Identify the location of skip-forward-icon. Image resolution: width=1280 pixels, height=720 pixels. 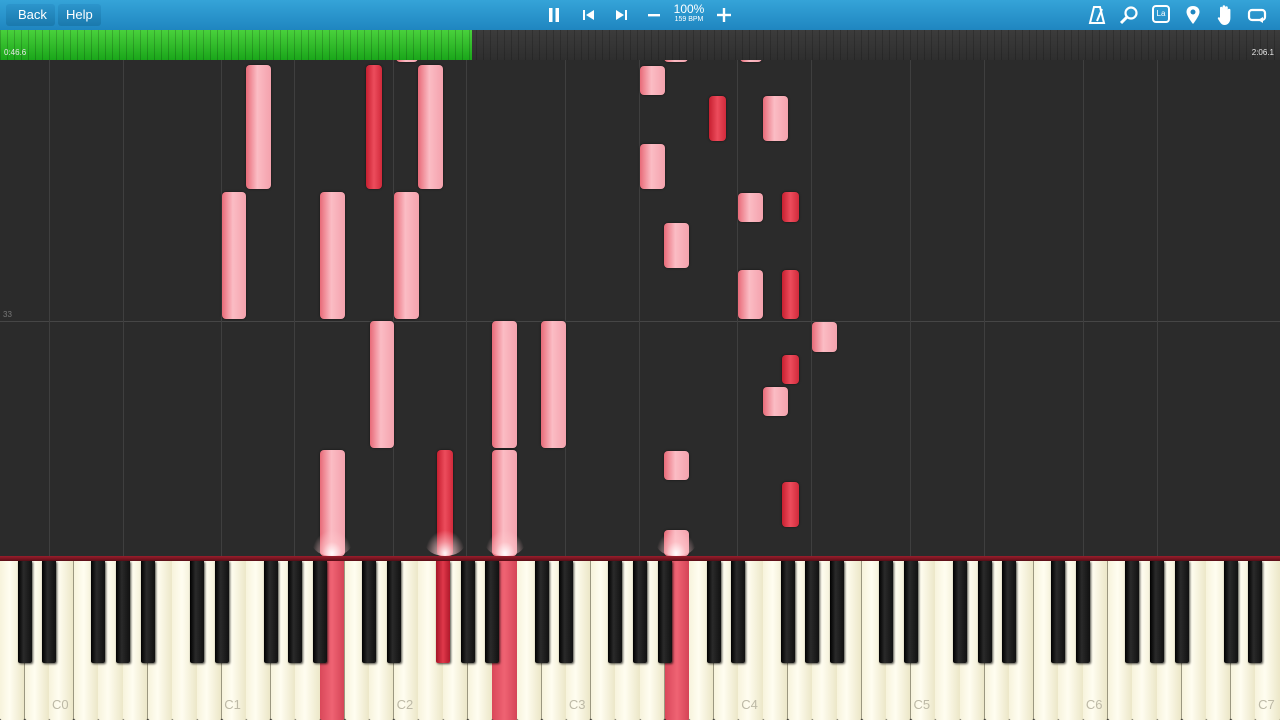
(621, 15).